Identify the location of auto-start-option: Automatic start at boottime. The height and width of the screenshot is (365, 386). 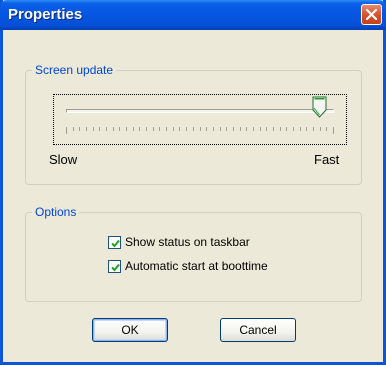
(188, 266).